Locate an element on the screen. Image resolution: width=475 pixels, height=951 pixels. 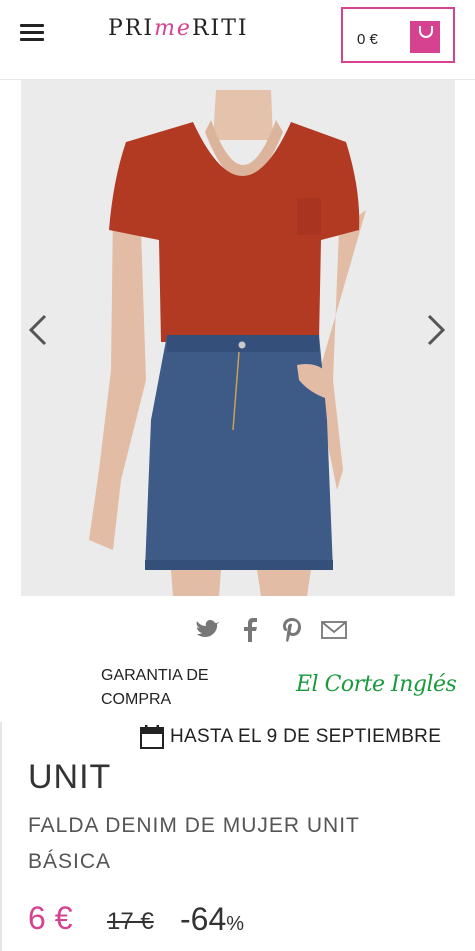
product-name: FALDA DENIM DE MUJER UNIT BÁSICA is located at coordinates (194, 843).